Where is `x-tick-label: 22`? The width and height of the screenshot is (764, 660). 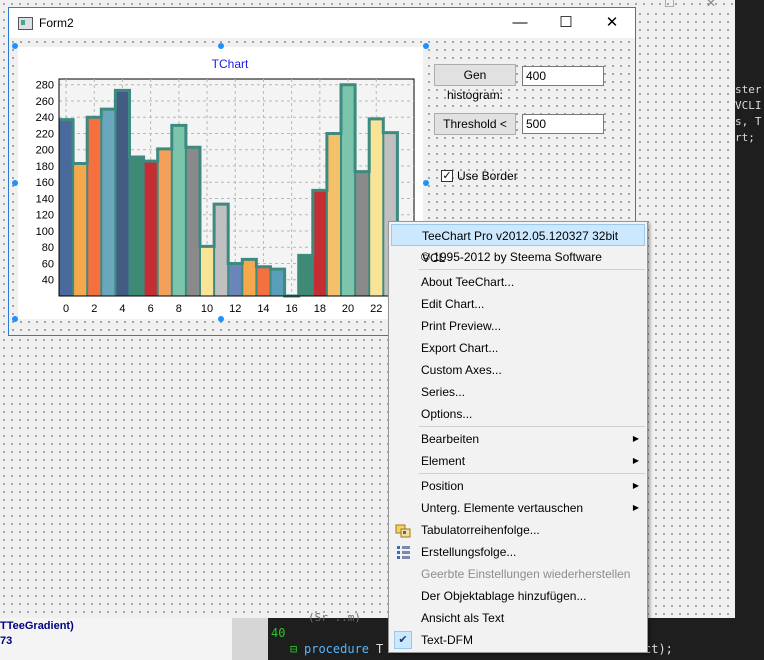 x-tick-label: 22 is located at coordinates (376, 309).